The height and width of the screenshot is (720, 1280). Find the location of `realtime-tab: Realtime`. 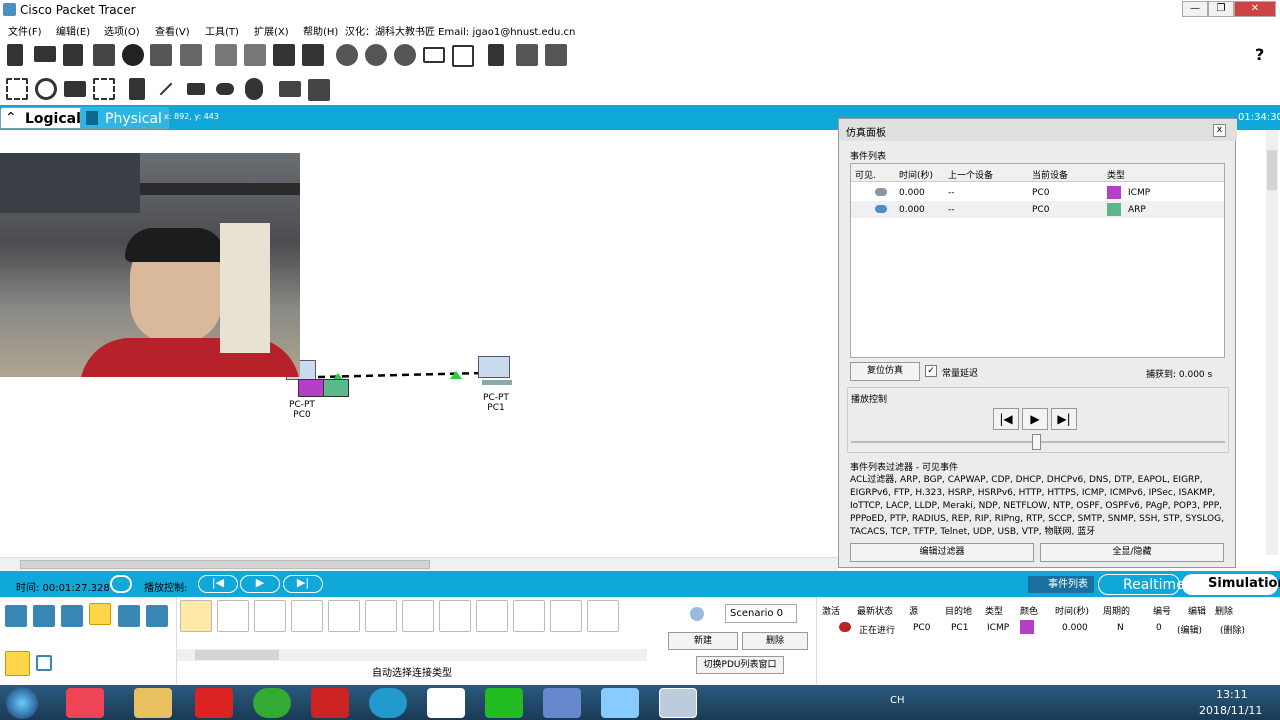

realtime-tab: Realtime is located at coordinates (1141, 584).